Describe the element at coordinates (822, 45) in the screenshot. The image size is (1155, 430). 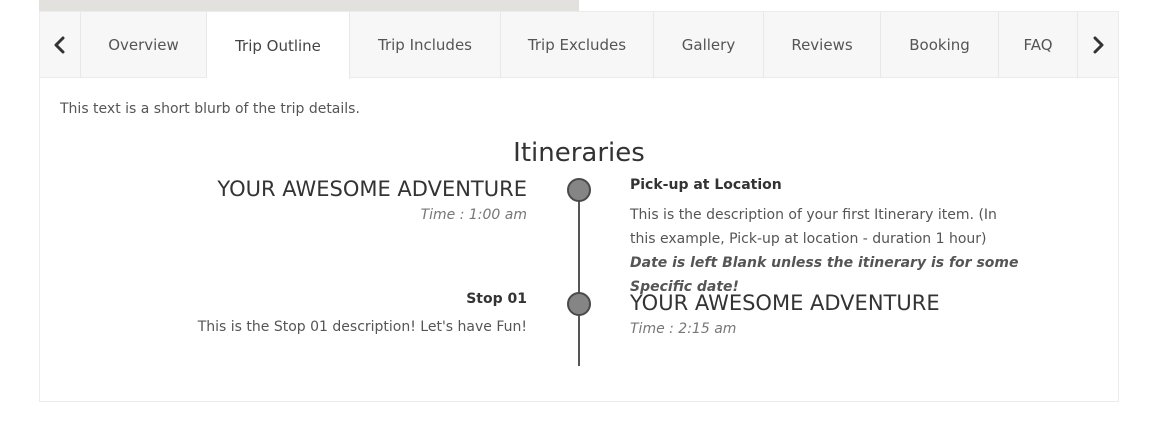
I see `tab-reviews: Reviews` at that location.